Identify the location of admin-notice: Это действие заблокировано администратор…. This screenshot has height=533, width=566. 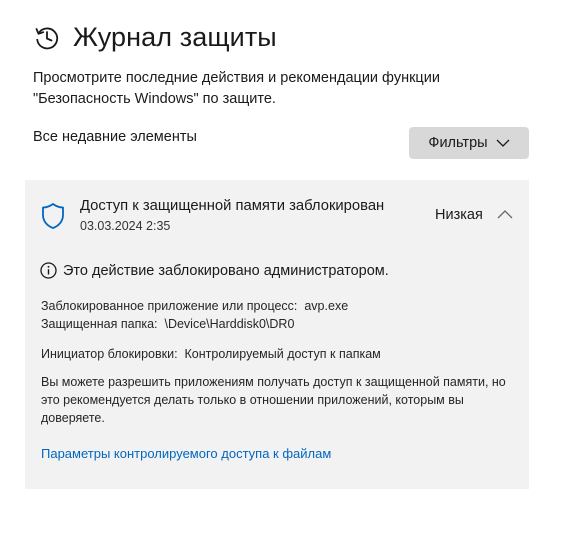
(214, 270).